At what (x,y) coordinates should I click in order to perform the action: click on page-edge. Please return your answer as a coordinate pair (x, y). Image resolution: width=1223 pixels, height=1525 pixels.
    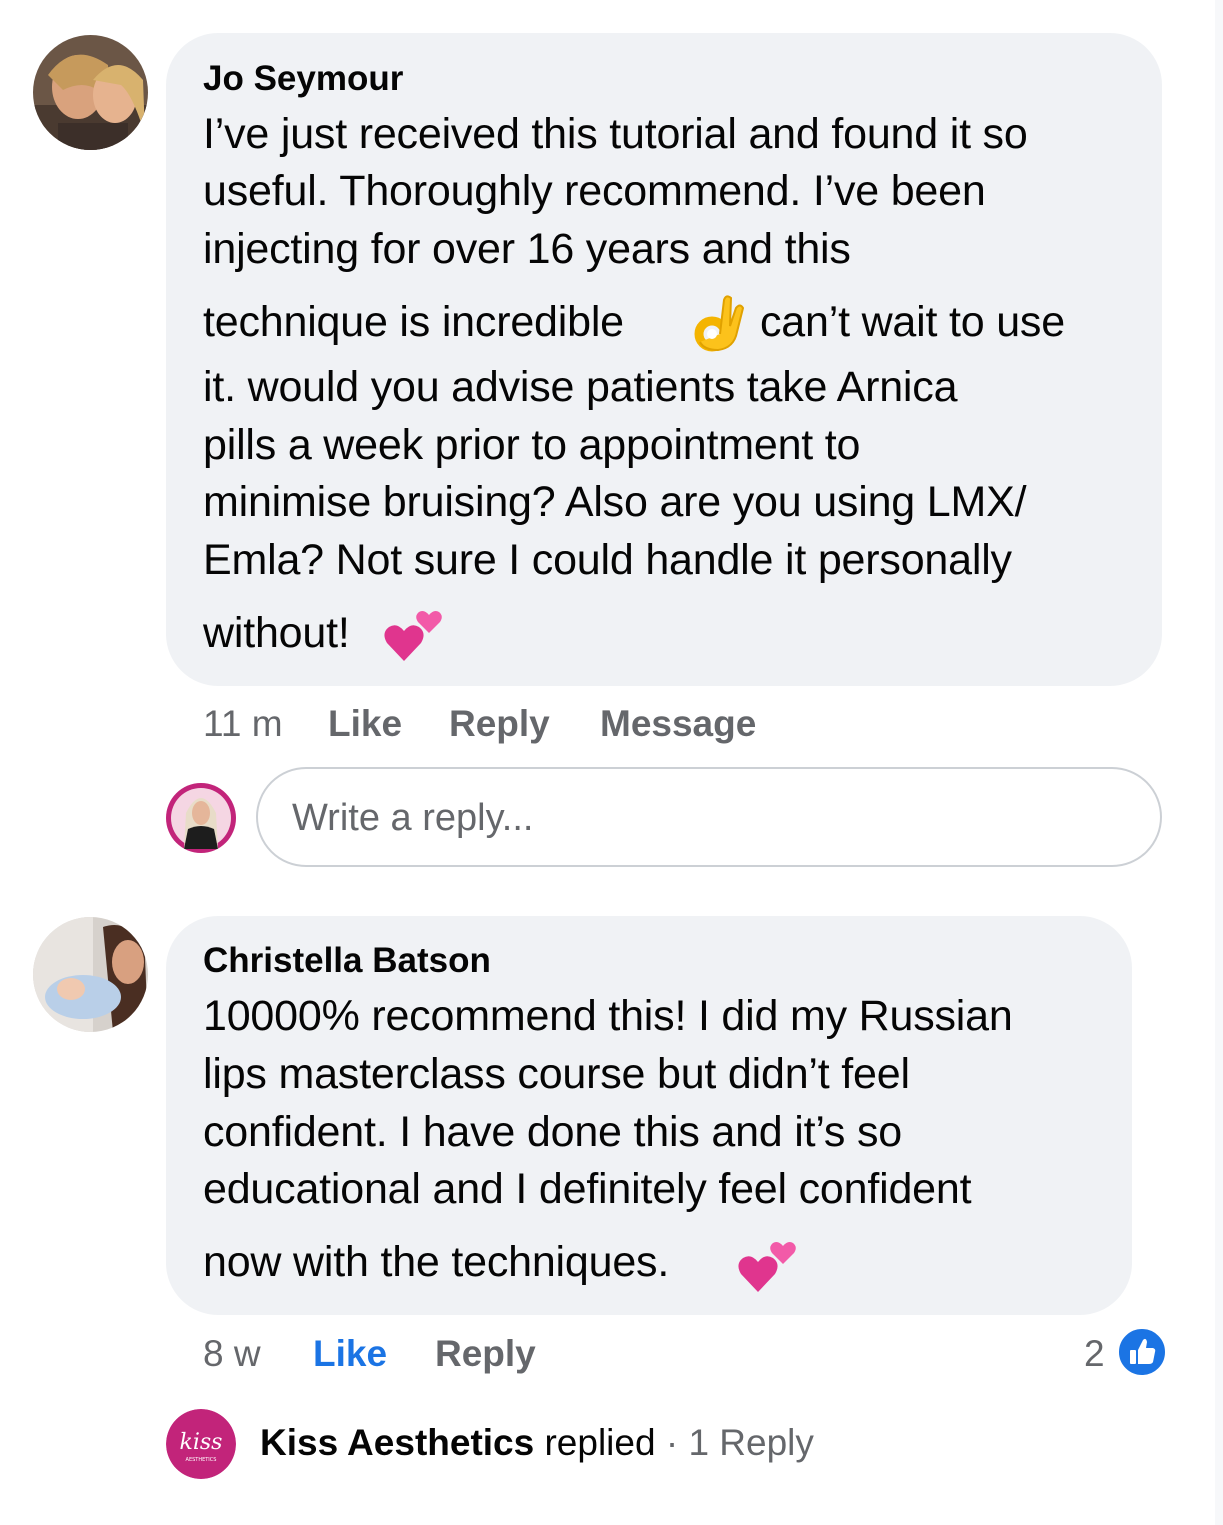
    Looking at the image, I should click on (1219, 762).